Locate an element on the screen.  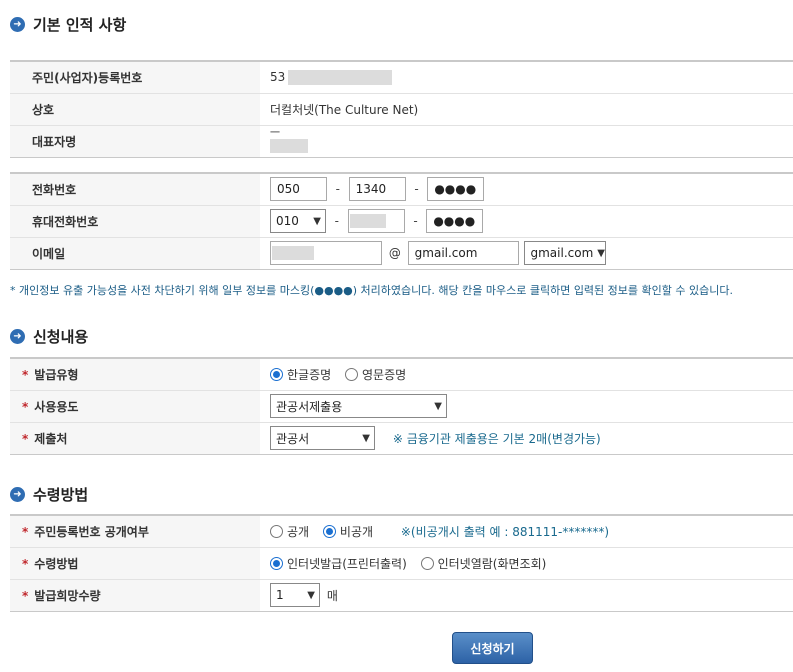
phone-dash: - is located at coordinates (337, 189).